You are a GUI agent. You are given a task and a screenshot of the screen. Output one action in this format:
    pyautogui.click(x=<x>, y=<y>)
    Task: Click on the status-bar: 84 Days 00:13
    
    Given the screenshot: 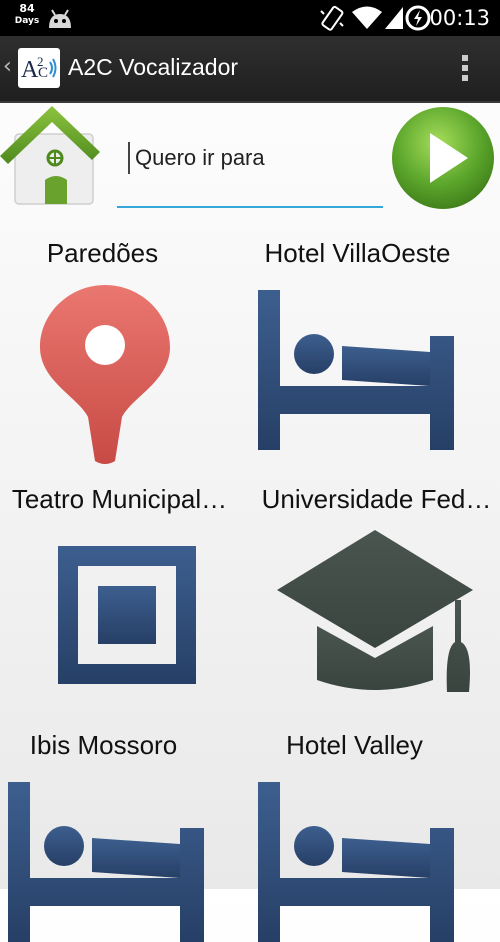 What is the action you would take?
    pyautogui.click(x=250, y=18)
    